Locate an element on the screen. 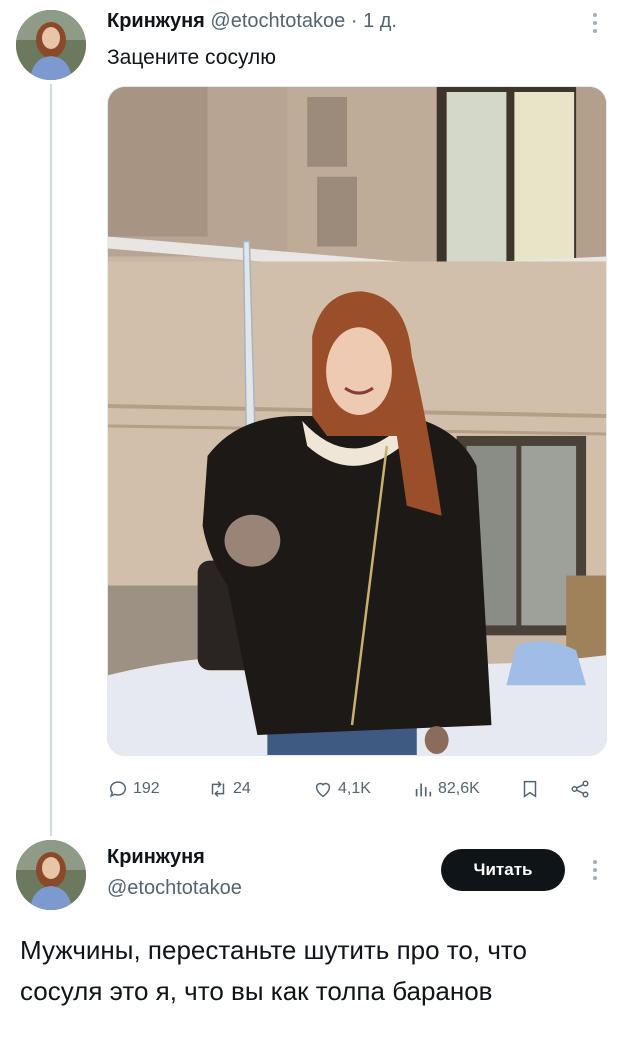 This screenshot has width=623, height=1052. tweet-text: Зацените сосулю is located at coordinates (192, 57).